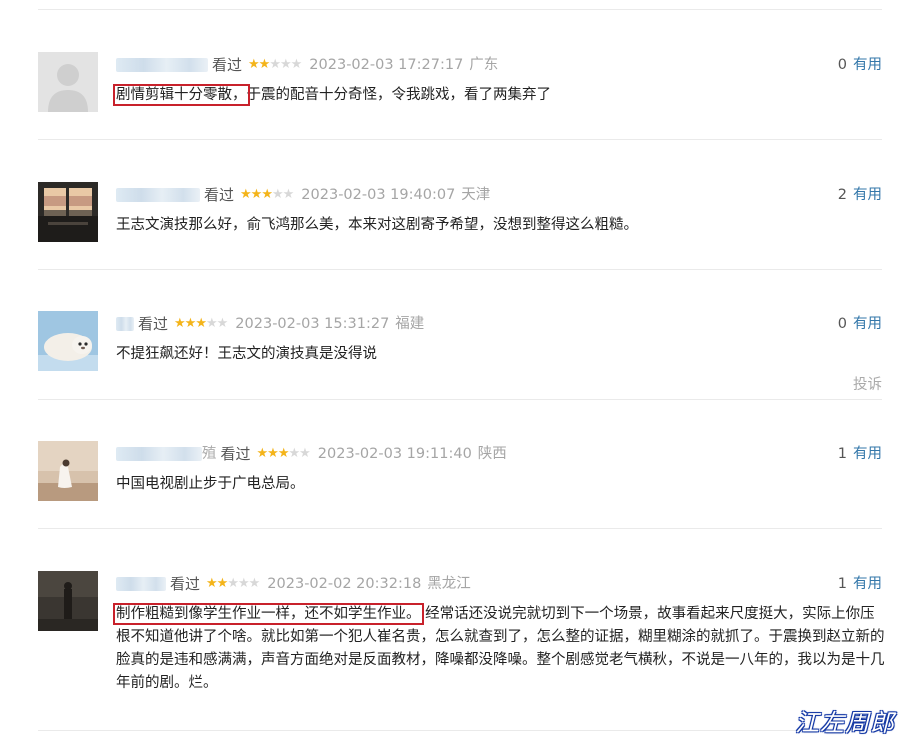 This screenshot has height=746, width=909. I want to click on comment-body: 于震的配音十分奇怪，令我跳戏，看了两集弃了, so click(399, 95).